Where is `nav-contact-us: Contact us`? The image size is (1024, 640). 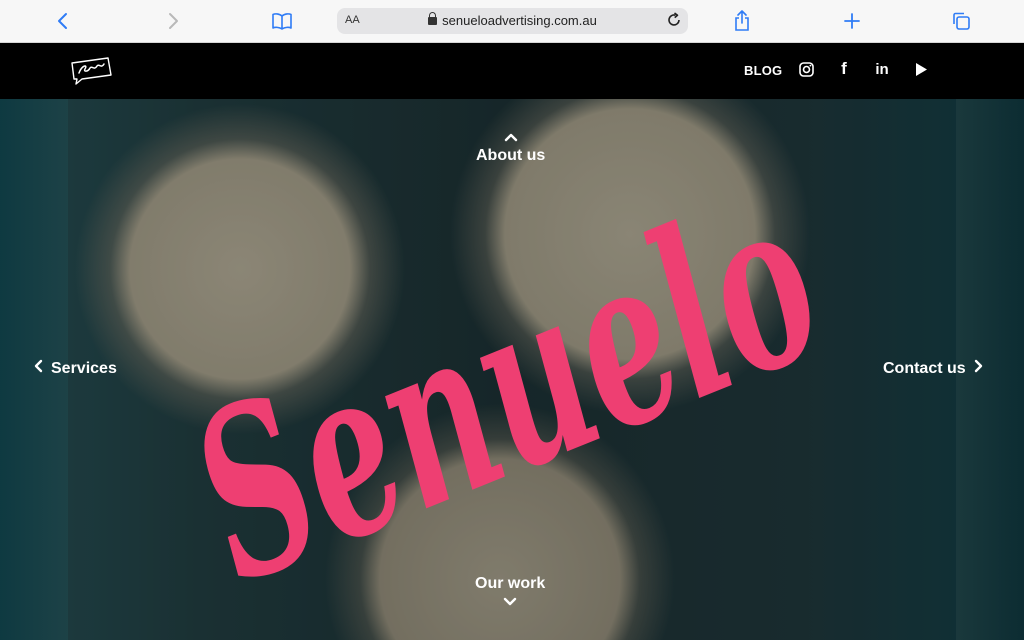 nav-contact-us: Contact us is located at coordinates (933, 368).